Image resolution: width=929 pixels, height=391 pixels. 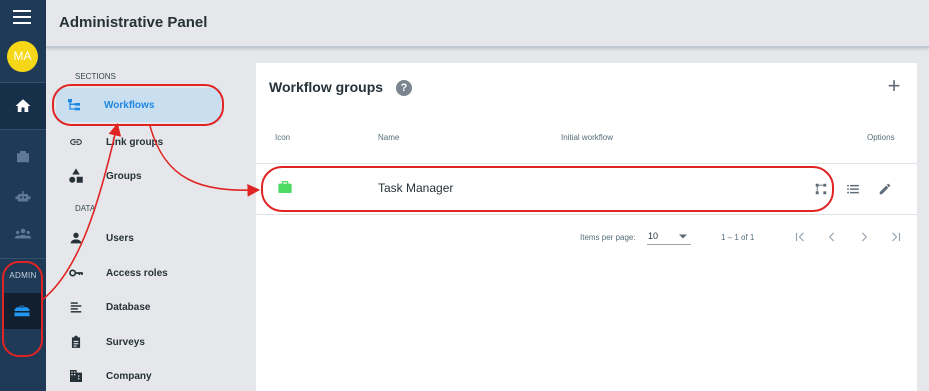 I want to click on sidebar-item-label: Surveys, so click(x=125, y=342).